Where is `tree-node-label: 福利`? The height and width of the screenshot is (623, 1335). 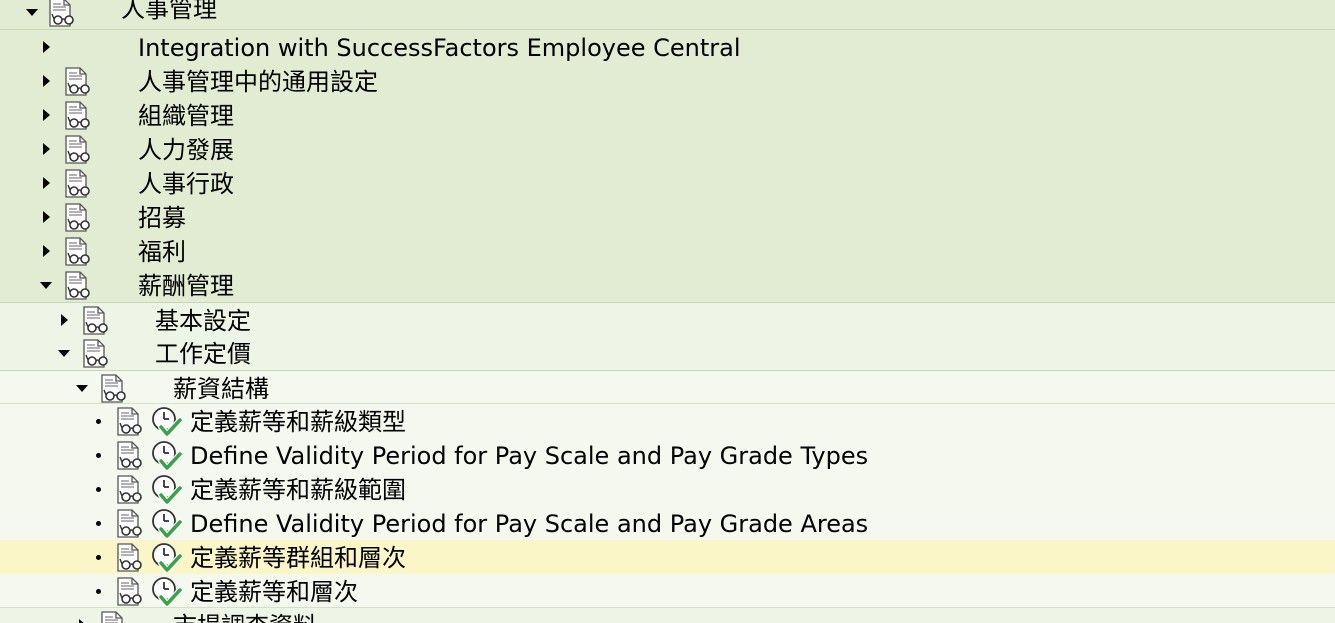 tree-node-label: 福利 is located at coordinates (162, 252).